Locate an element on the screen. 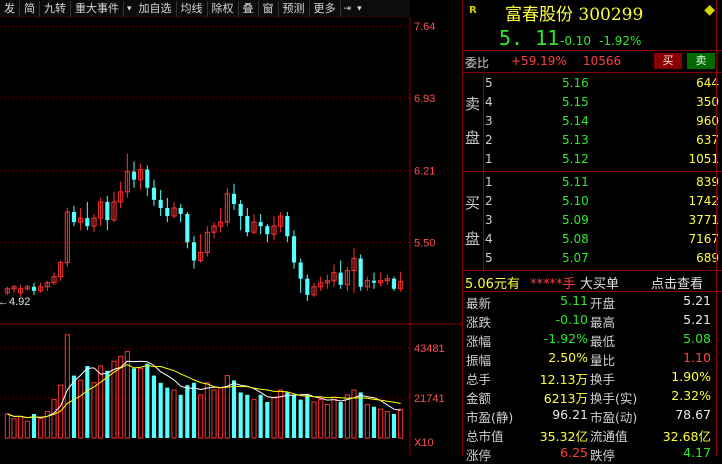  low-price-annotation: ←4.92 is located at coordinates (15, 302).